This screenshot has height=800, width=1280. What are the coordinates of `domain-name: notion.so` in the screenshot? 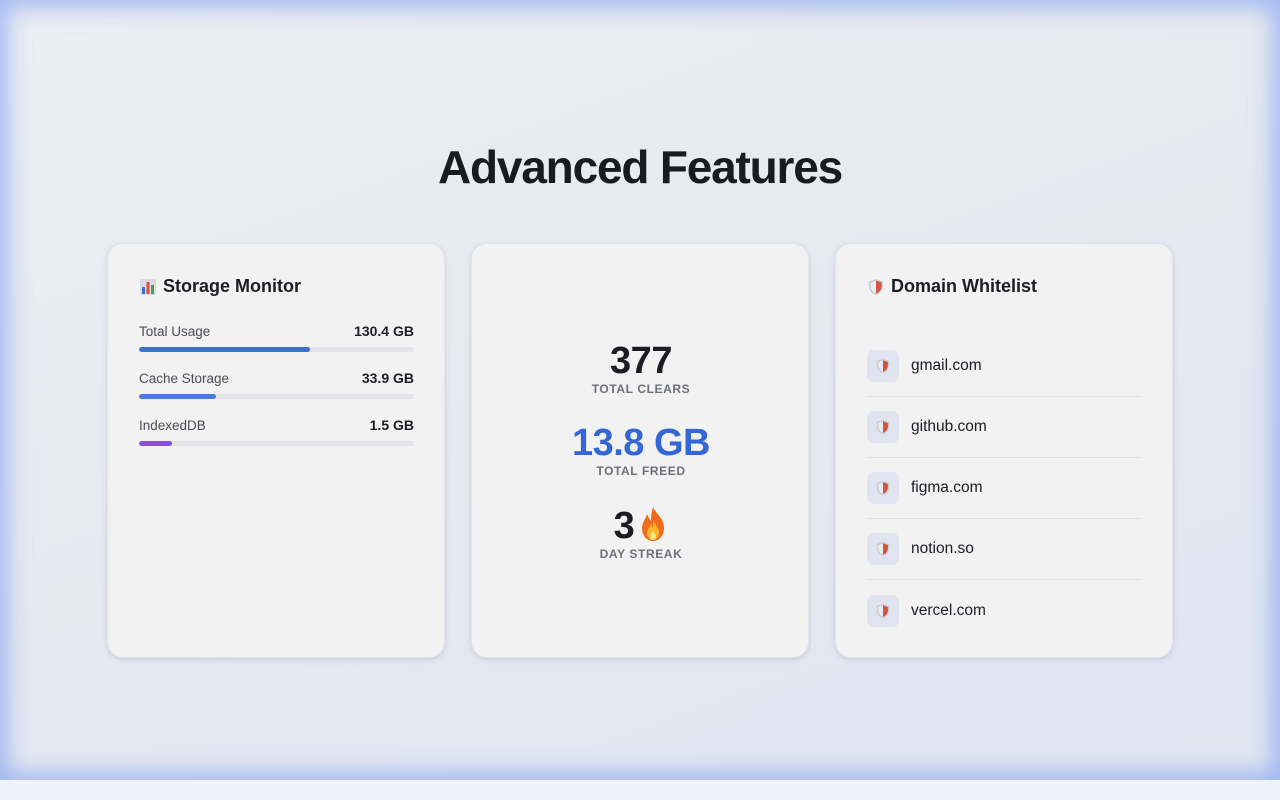 It's located at (942, 548).